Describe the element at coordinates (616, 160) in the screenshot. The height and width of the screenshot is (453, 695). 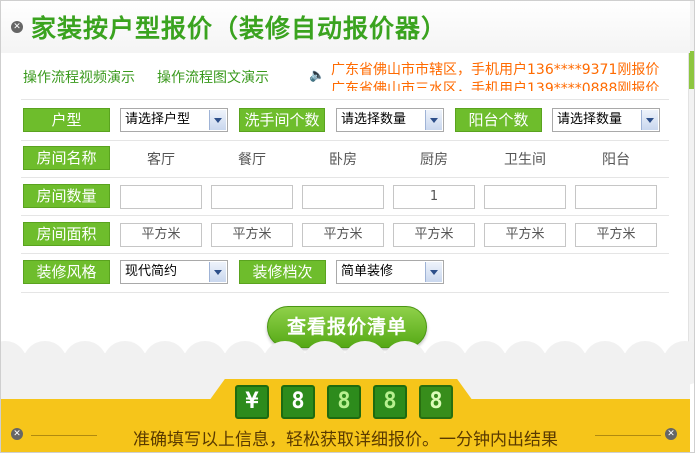
I see `room-name: 阳台` at that location.